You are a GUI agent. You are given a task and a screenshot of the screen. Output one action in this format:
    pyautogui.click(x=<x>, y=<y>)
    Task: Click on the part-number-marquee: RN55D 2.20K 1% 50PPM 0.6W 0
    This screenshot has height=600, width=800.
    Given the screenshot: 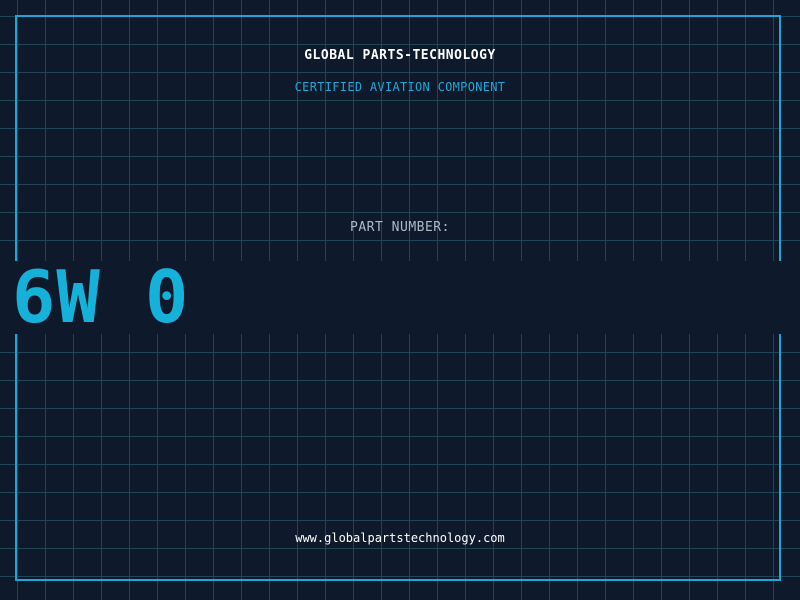 What is the action you would take?
    pyautogui.click(x=95, y=297)
    